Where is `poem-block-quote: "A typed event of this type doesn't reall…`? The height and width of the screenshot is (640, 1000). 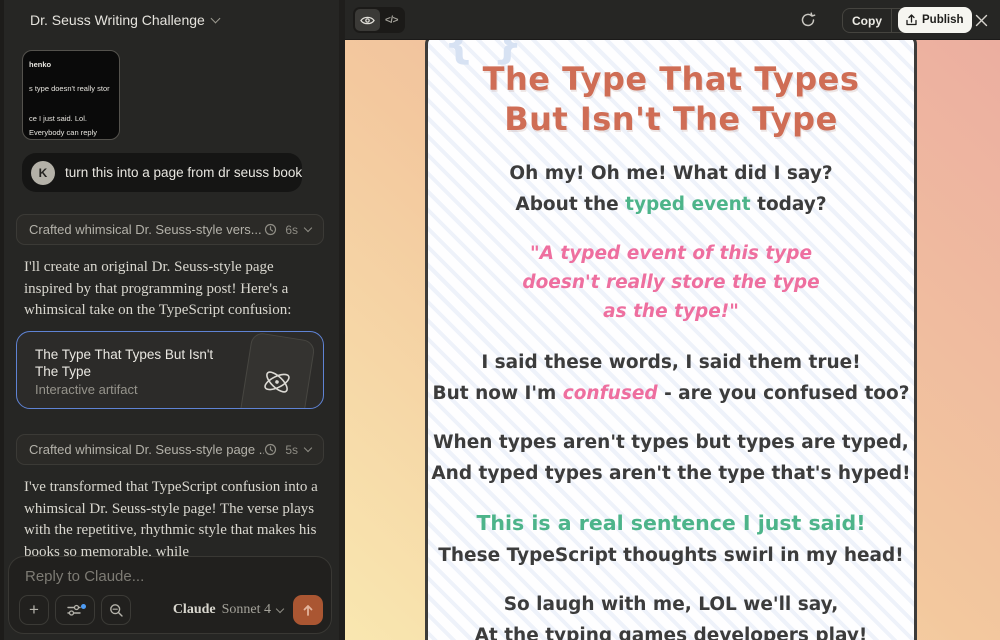
poem-block-quote: "A typed event of this type doesn't reall… is located at coordinates (671, 282).